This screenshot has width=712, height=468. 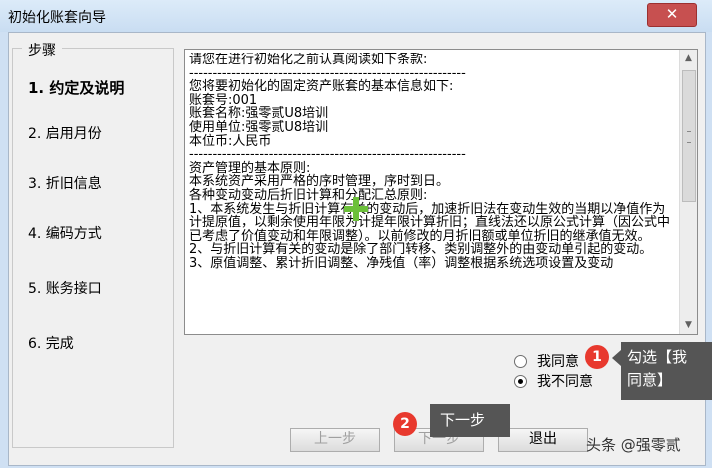 What do you see at coordinates (633, 445) in the screenshot?
I see `watermark: 头条 @强零贰` at bounding box center [633, 445].